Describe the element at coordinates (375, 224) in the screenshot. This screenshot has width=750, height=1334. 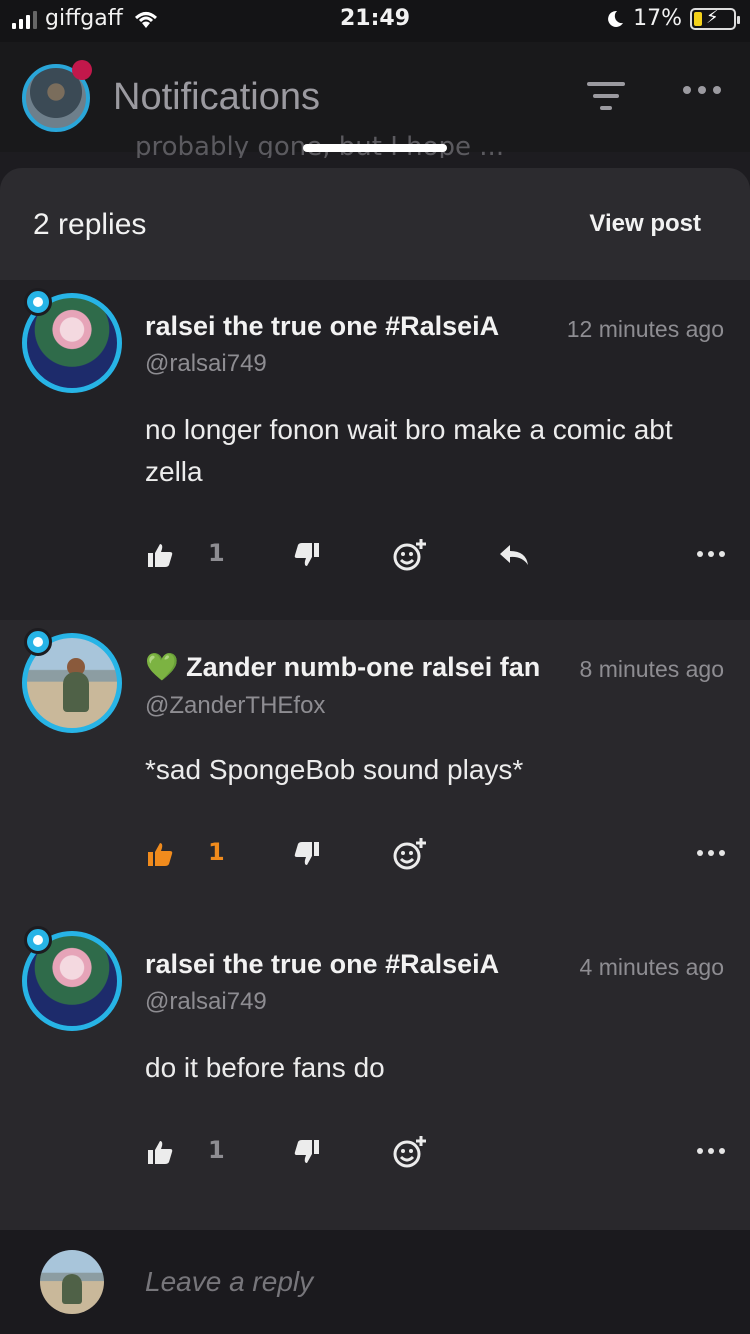
I see `sheet-header: 2 replies View post` at that location.